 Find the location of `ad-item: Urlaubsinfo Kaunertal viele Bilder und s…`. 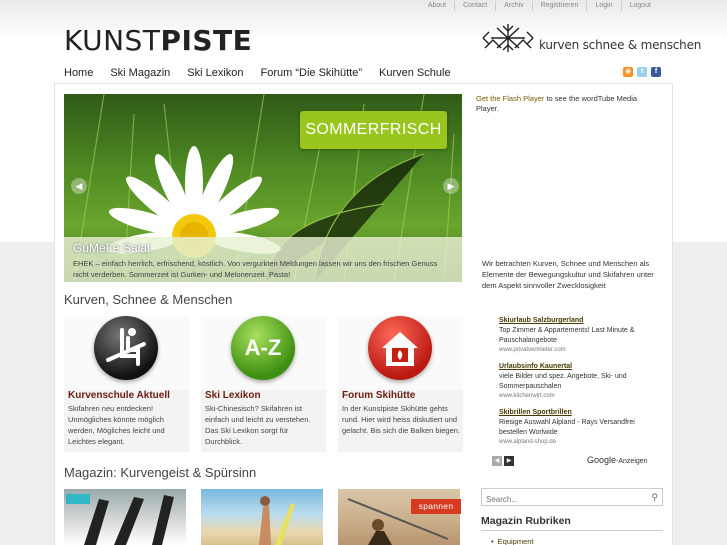

ad-item: Urlaubsinfo Kaunertal viele Bilder und s… is located at coordinates (578, 381).